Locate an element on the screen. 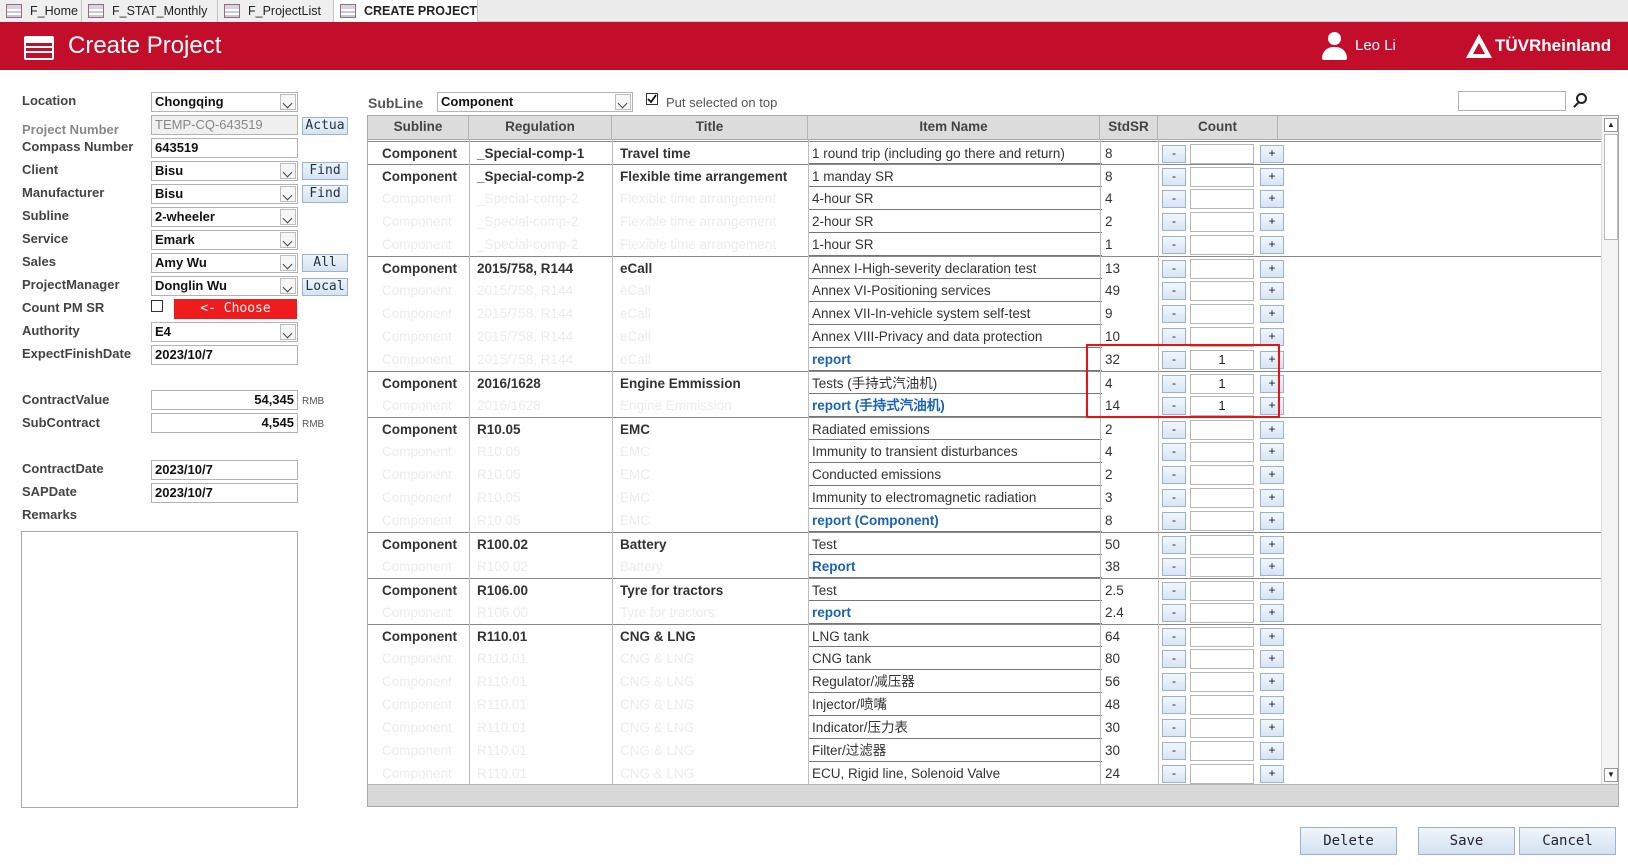  table-row: Component R10.05 EMC report (Component) 8 - + is located at coordinates (985, 520).